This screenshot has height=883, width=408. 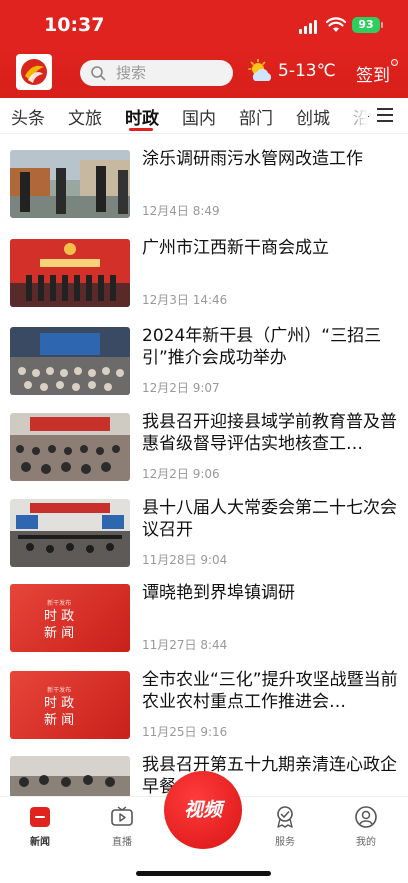 What do you see at coordinates (40, 817) in the screenshot?
I see `news-icon` at bounding box center [40, 817].